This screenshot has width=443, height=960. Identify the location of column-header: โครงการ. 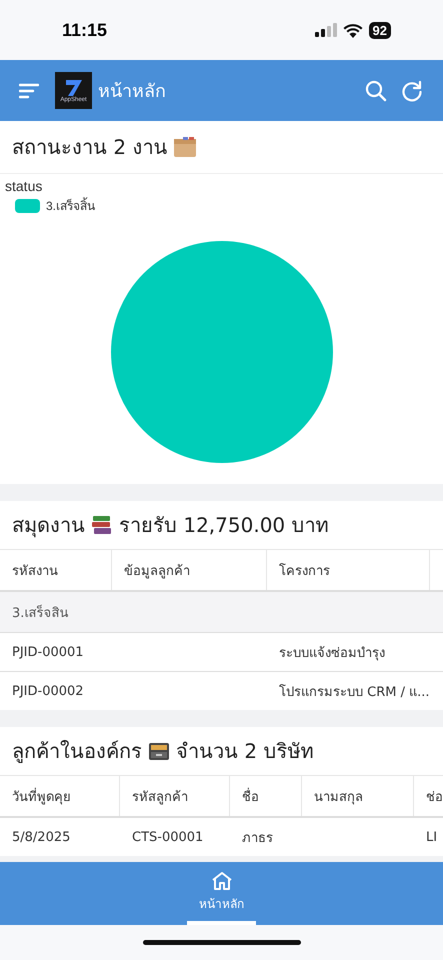
(348, 570).